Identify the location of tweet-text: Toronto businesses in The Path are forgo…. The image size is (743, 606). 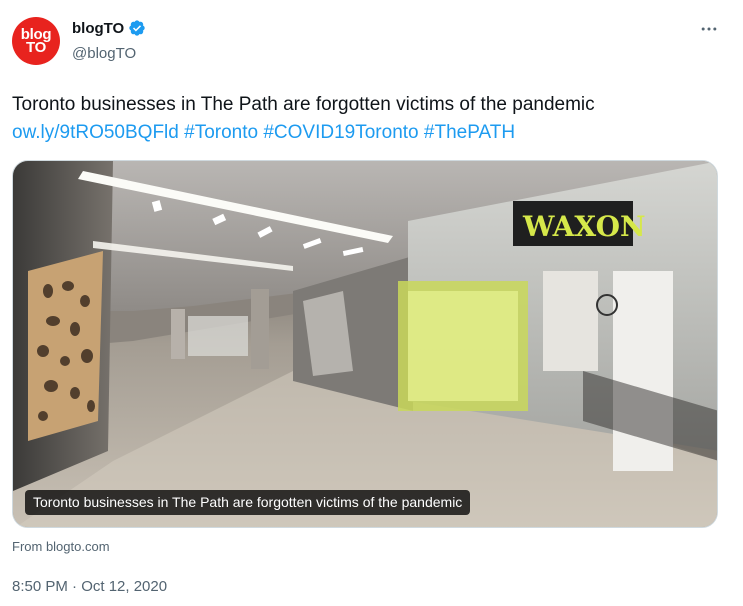
(372, 119).